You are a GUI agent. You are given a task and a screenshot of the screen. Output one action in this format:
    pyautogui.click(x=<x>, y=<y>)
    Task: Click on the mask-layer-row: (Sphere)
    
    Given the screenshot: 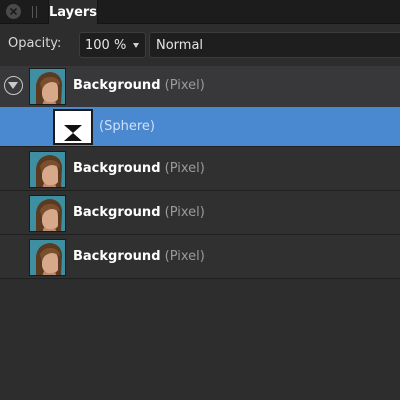 What is the action you would take?
    pyautogui.click(x=200, y=127)
    